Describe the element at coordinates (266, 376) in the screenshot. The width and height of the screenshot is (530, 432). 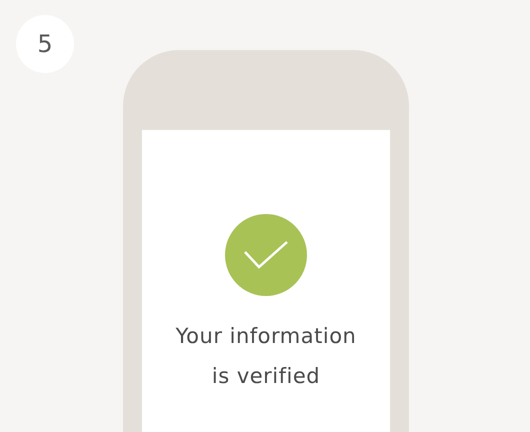
I see `message-text: is verified` at that location.